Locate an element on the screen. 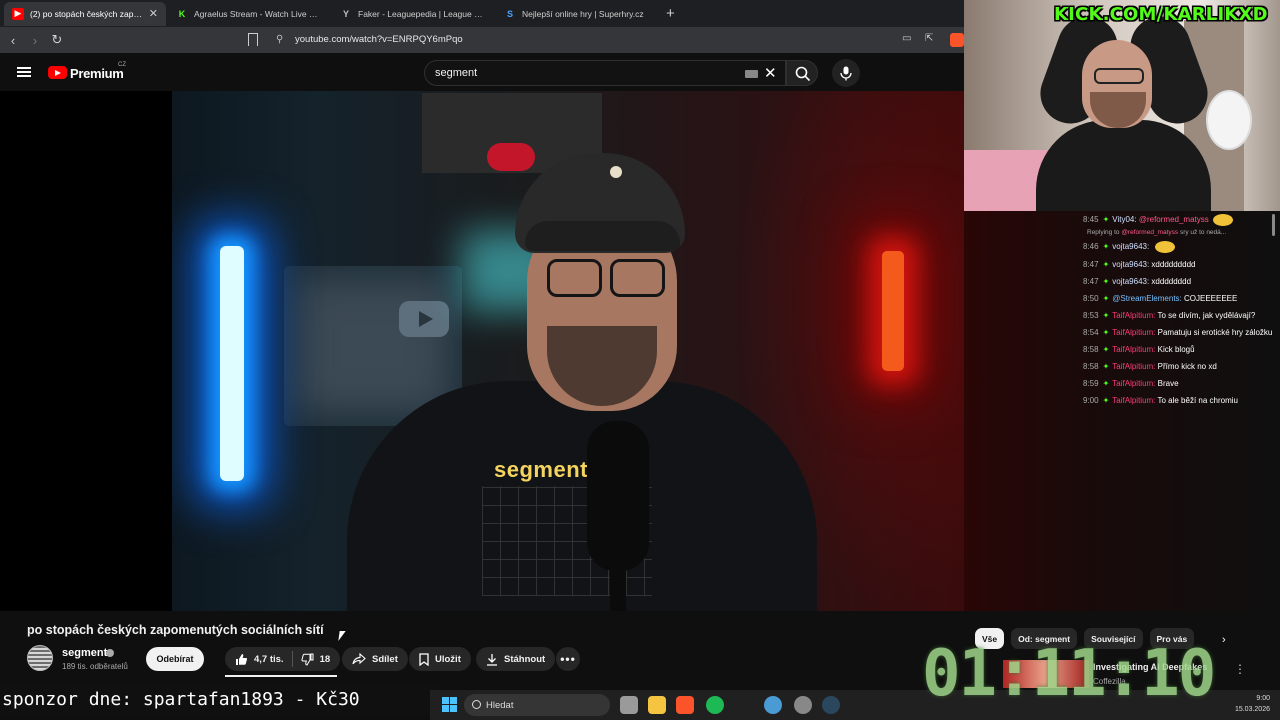  chevron-right-icon: › is located at coordinates (1224, 640).